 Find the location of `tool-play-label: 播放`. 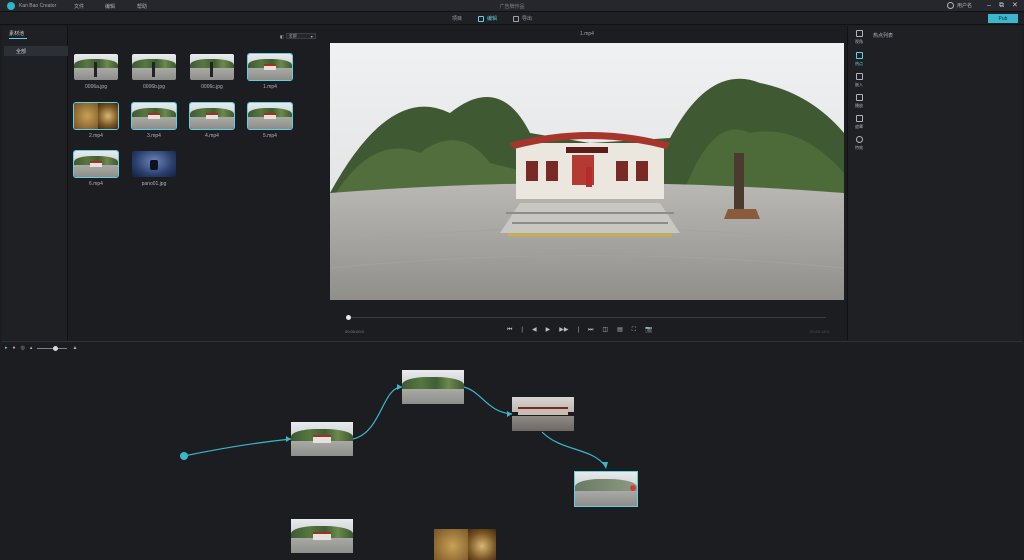

tool-play-label: 播放 is located at coordinates (859, 105).